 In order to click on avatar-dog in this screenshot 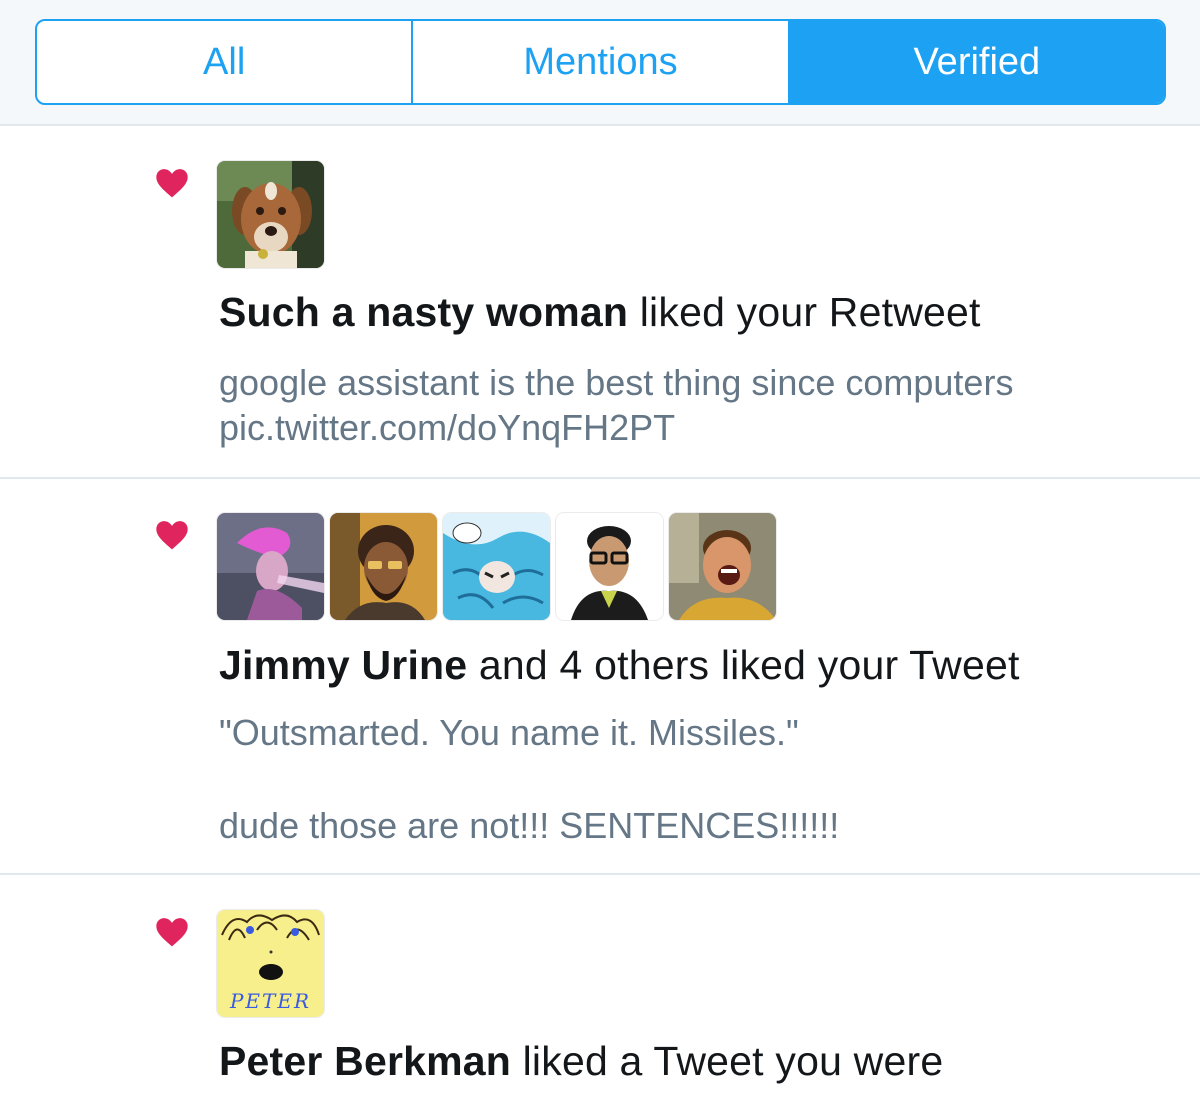, I will do `click(270, 214)`.